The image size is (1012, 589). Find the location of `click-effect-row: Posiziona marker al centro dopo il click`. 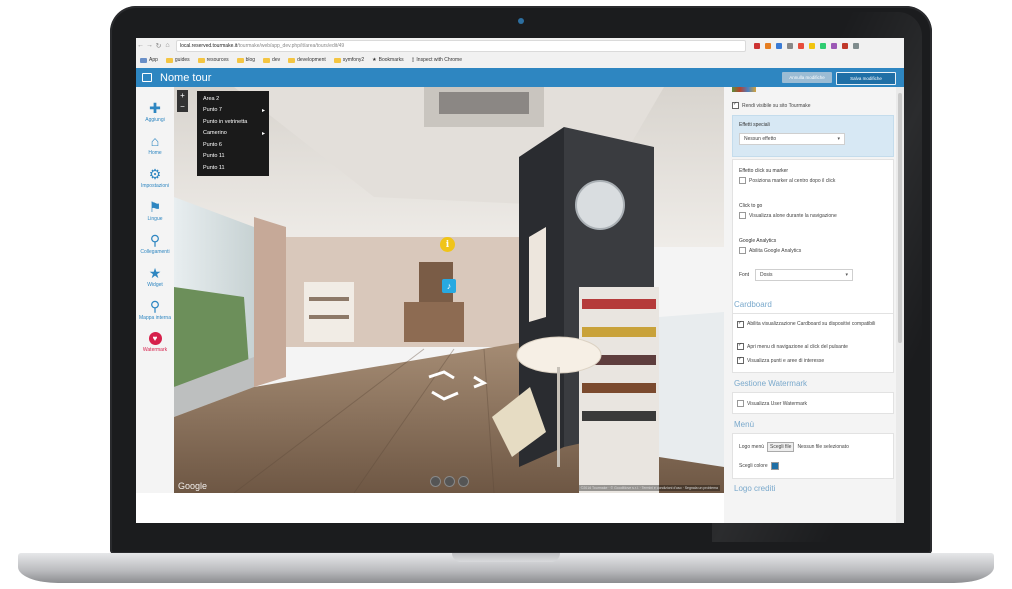

click-effect-row: Posiziona marker al centro dopo il click is located at coordinates (787, 180).